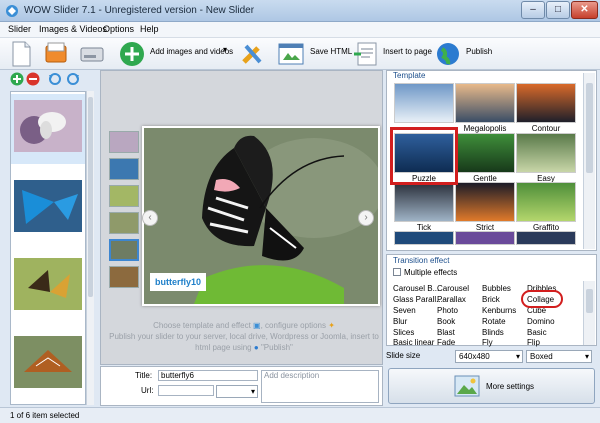  Describe the element at coordinates (493, 332) in the screenshot. I see `effect-item: Blinds` at that location.